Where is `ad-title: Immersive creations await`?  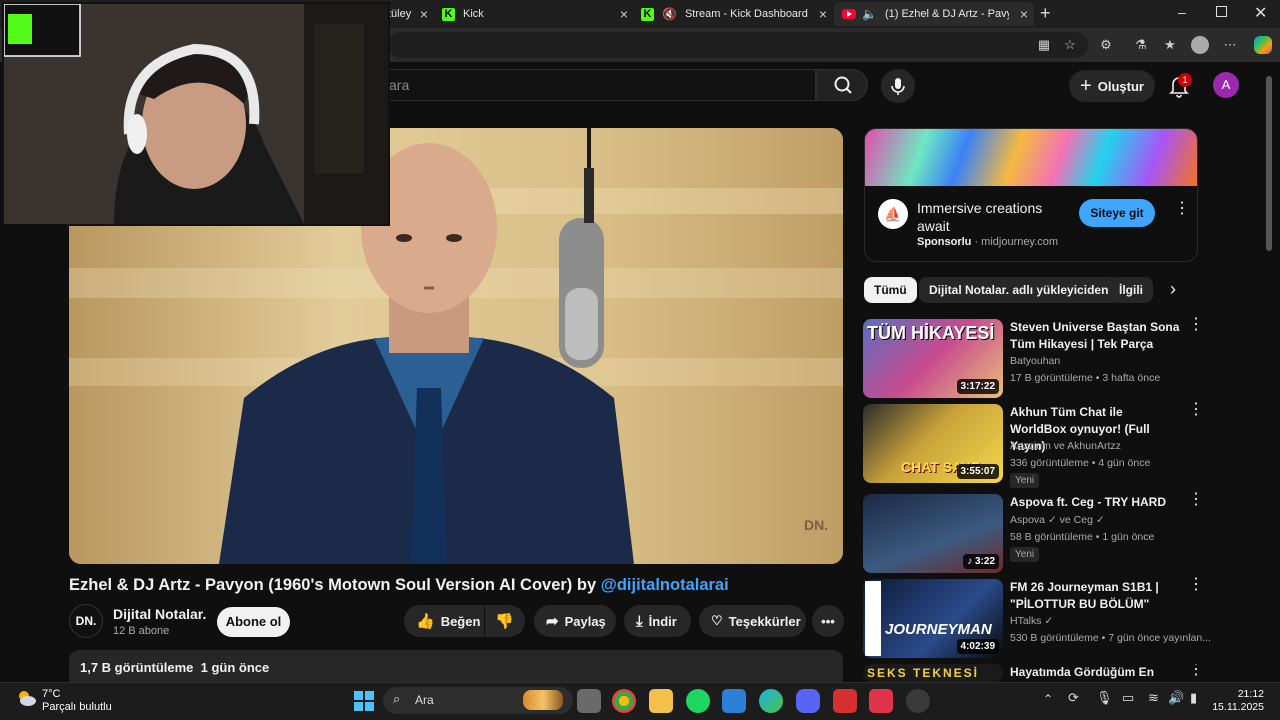
ad-title: Immersive creations await is located at coordinates (992, 217).